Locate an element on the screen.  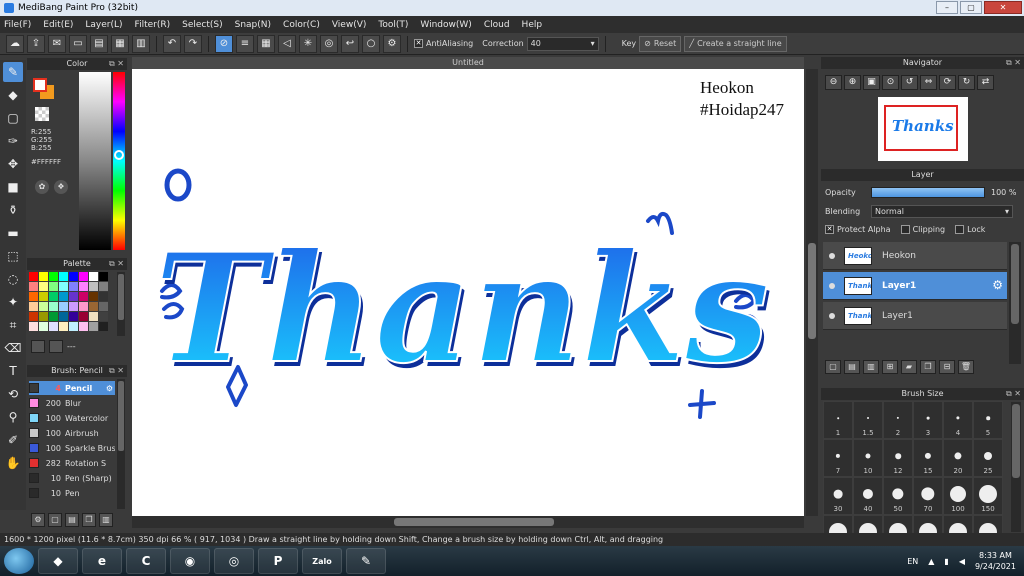
undo-icon: ↶ is located at coordinates (172, 43).